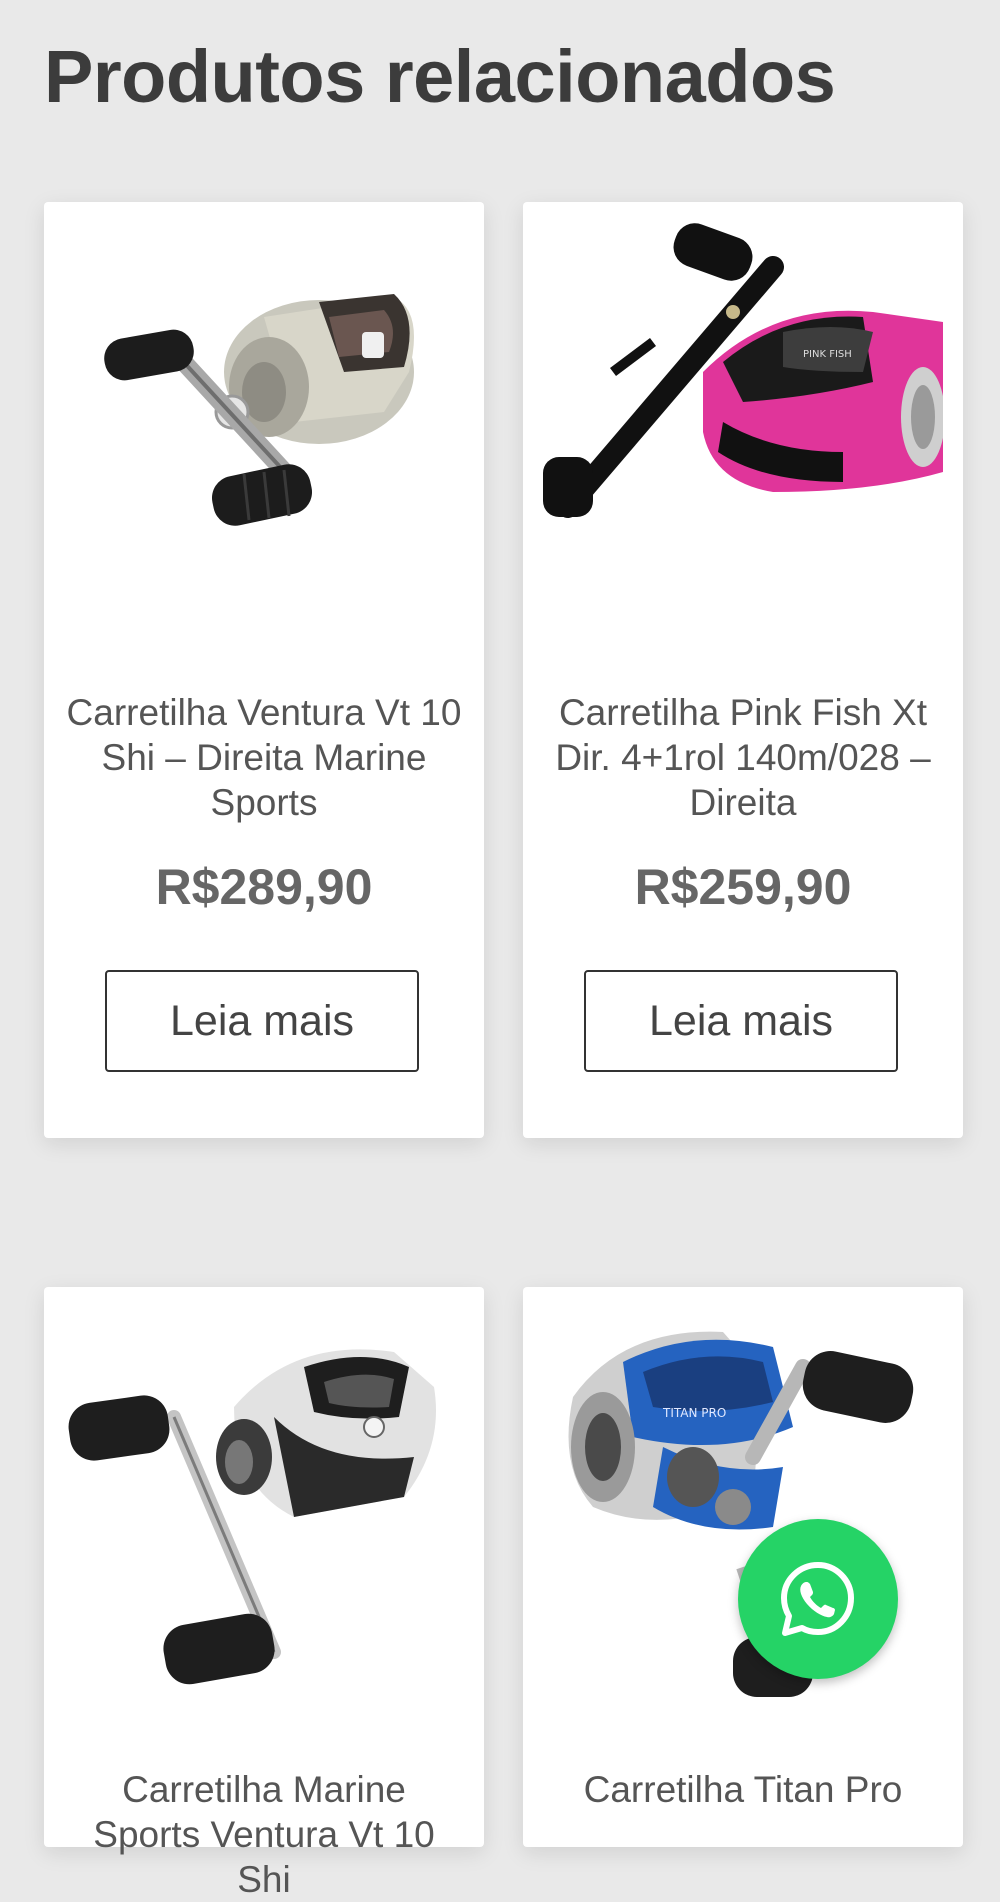  Describe the element at coordinates (743, 887) in the screenshot. I see `product-price: R$259,90` at that location.